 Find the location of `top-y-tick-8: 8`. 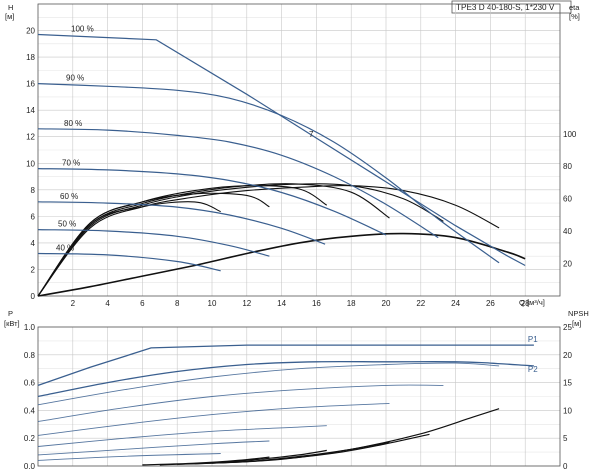

top-y-tick-8: 8 is located at coordinates (33, 190).